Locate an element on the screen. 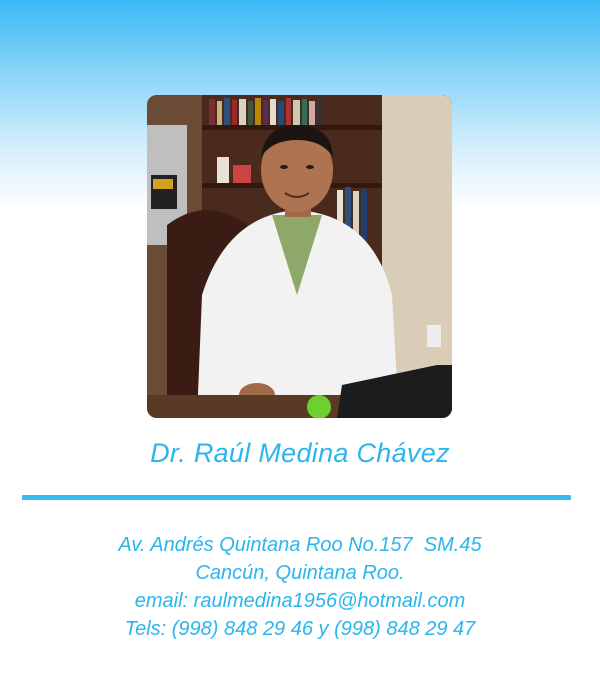 Image resolution: width=600 pixels, height=700 pixels. divider is located at coordinates (296, 497).